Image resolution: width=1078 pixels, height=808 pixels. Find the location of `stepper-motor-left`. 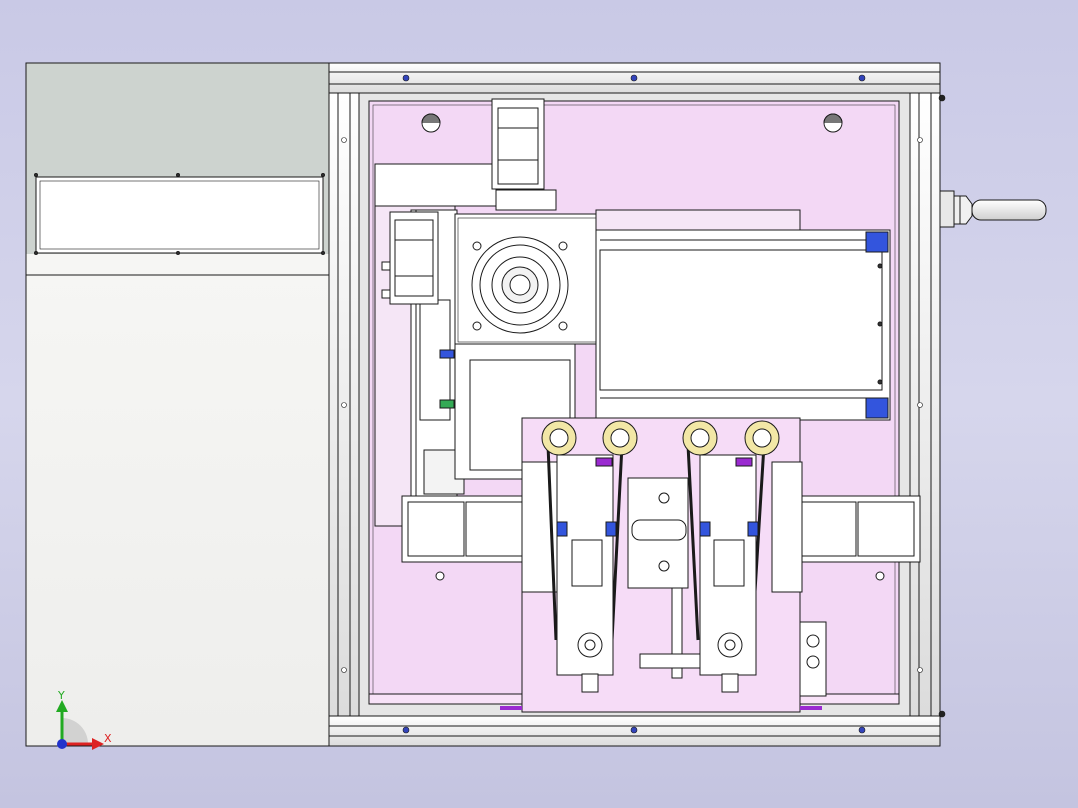

stepper-motor-left is located at coordinates (410, 258).